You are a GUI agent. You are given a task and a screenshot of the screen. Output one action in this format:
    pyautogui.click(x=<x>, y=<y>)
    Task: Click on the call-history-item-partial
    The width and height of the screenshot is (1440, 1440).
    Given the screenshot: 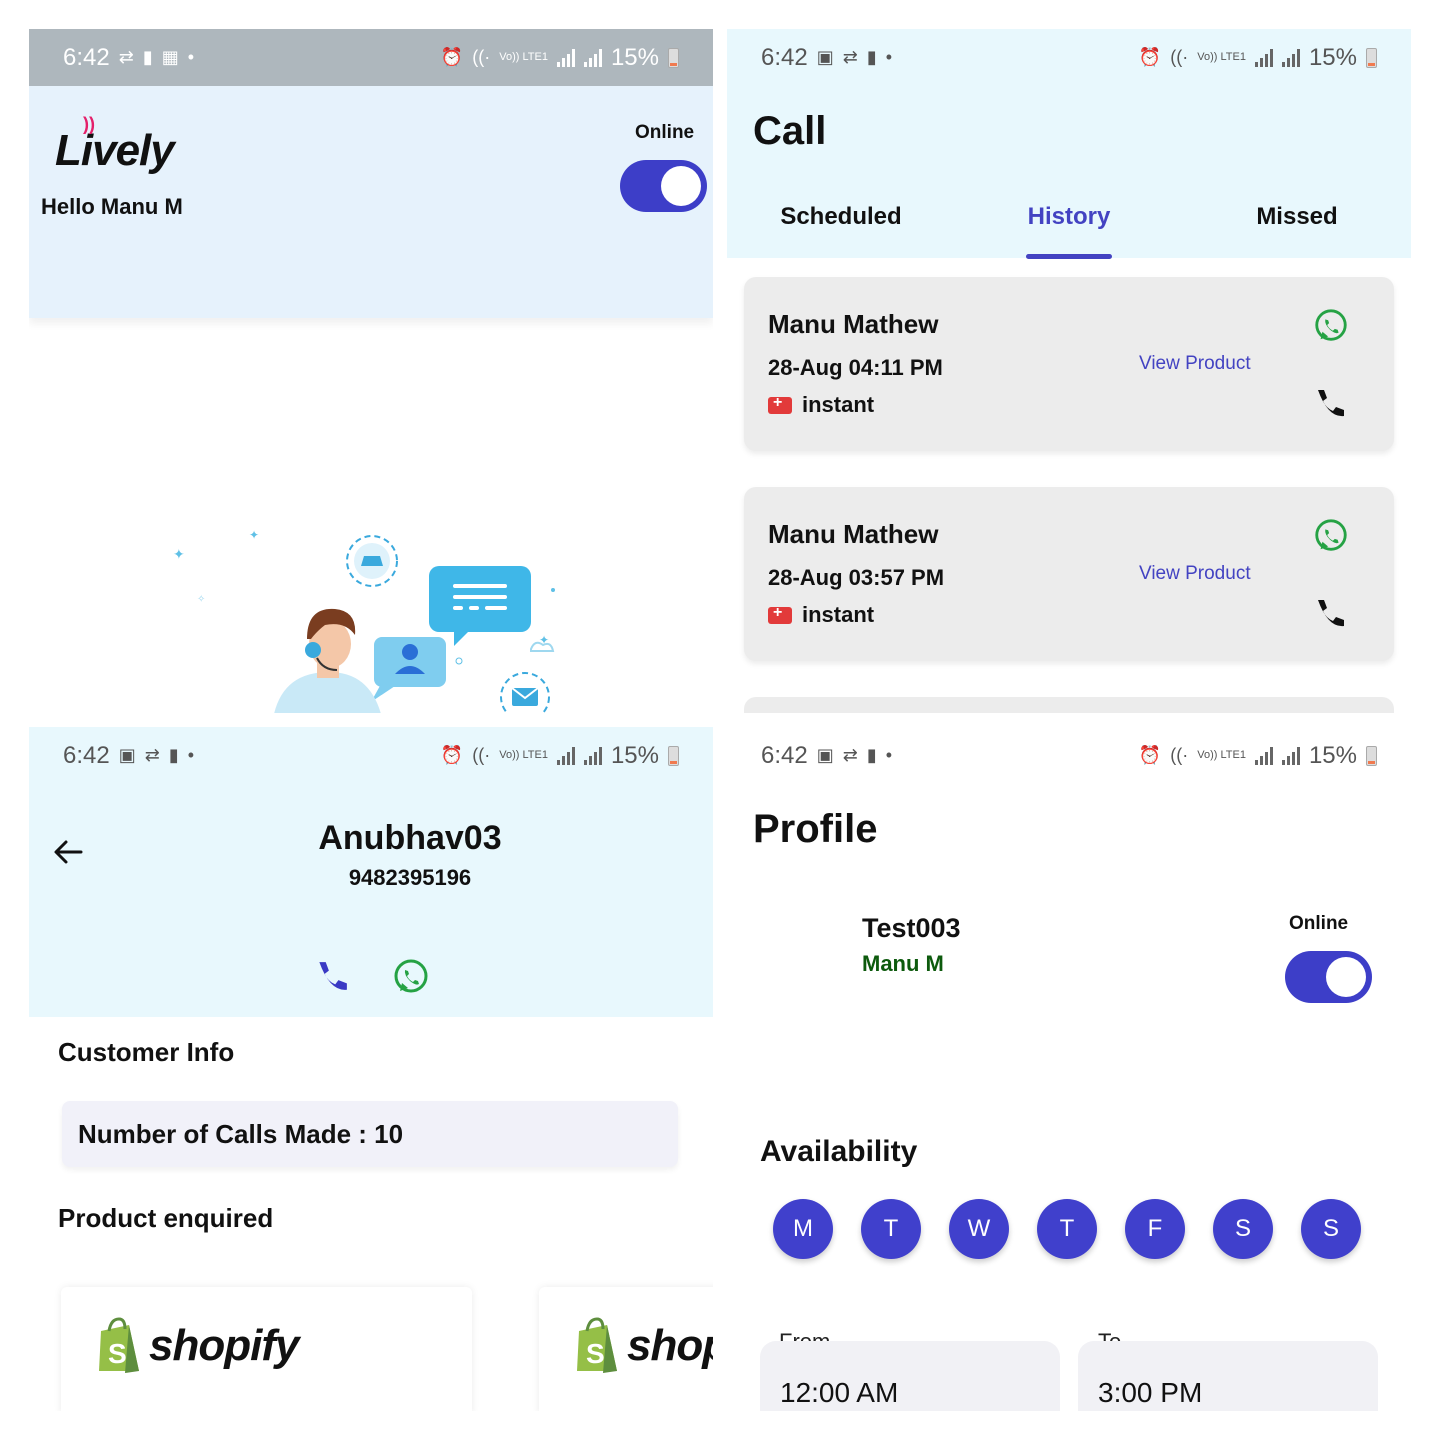 What is the action you would take?
    pyautogui.click(x=1069, y=705)
    